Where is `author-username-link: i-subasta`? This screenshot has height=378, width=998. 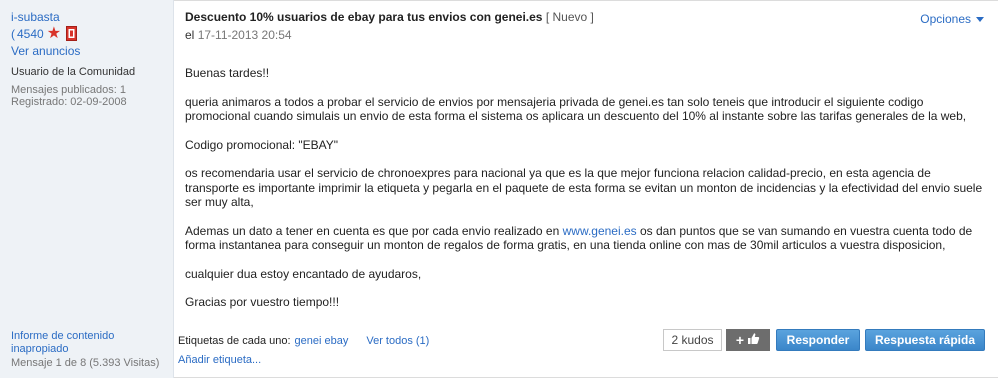
author-username-link: i-subasta is located at coordinates (35, 17).